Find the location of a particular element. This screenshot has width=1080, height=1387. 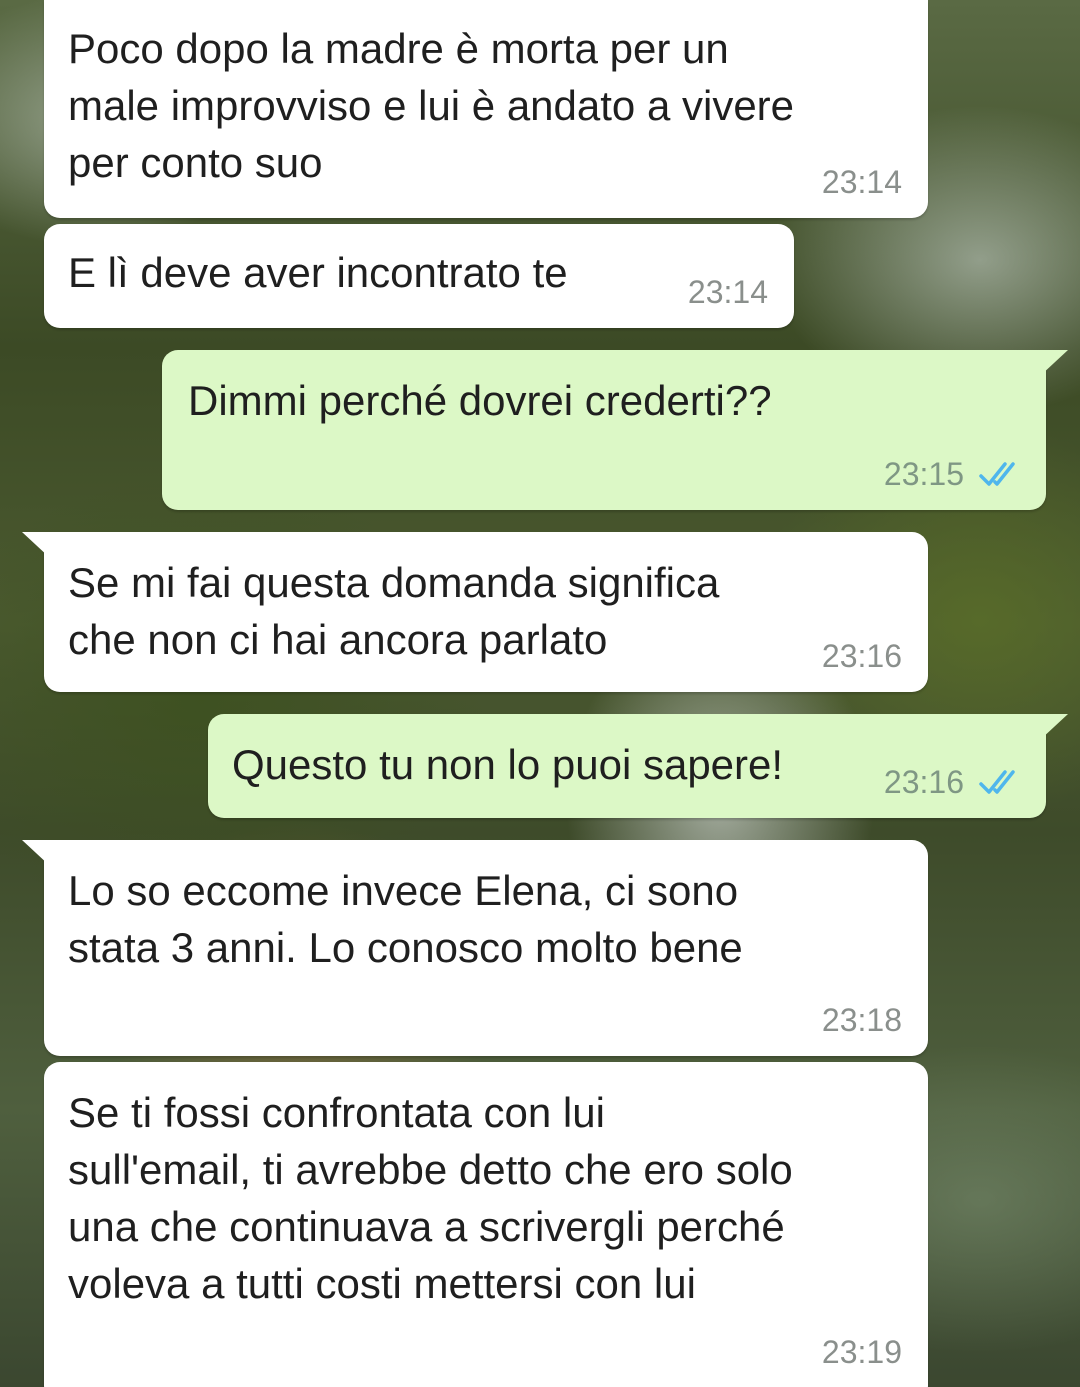

message-bubble-outgoing: Dimmi perché dovrei crederti?? 23:15 is located at coordinates (615, 430).